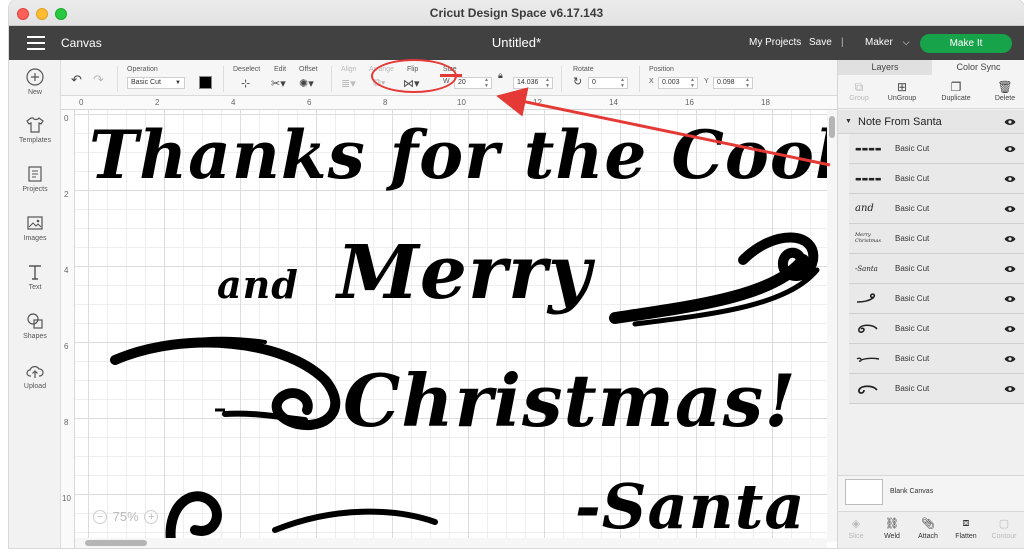 This screenshot has width=1024, height=555. Describe the element at coordinates (936, 209) in the screenshot. I see `layer-row: and Basic Cut` at that location.